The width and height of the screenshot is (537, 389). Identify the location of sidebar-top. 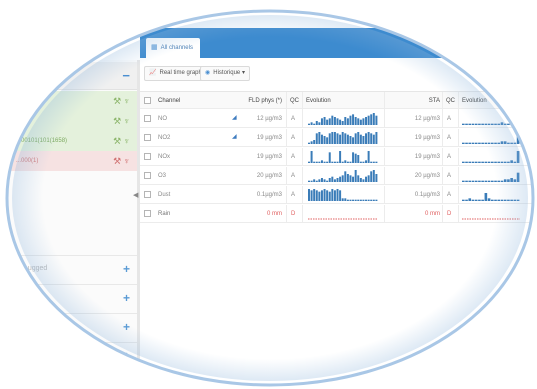
(69, 30).